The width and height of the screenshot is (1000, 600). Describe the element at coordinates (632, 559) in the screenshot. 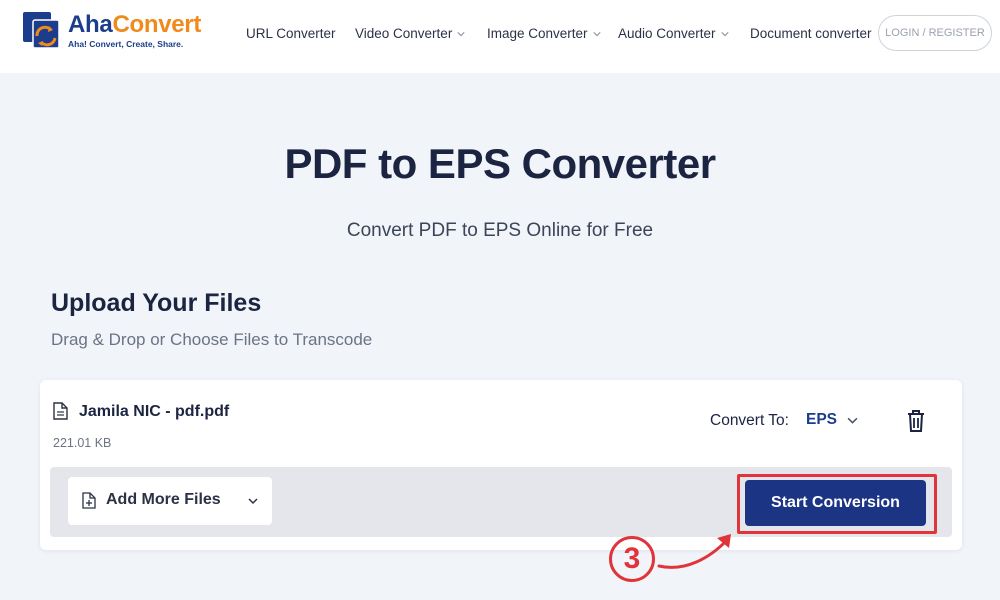

I see `annotation-step-badge: 3` at that location.